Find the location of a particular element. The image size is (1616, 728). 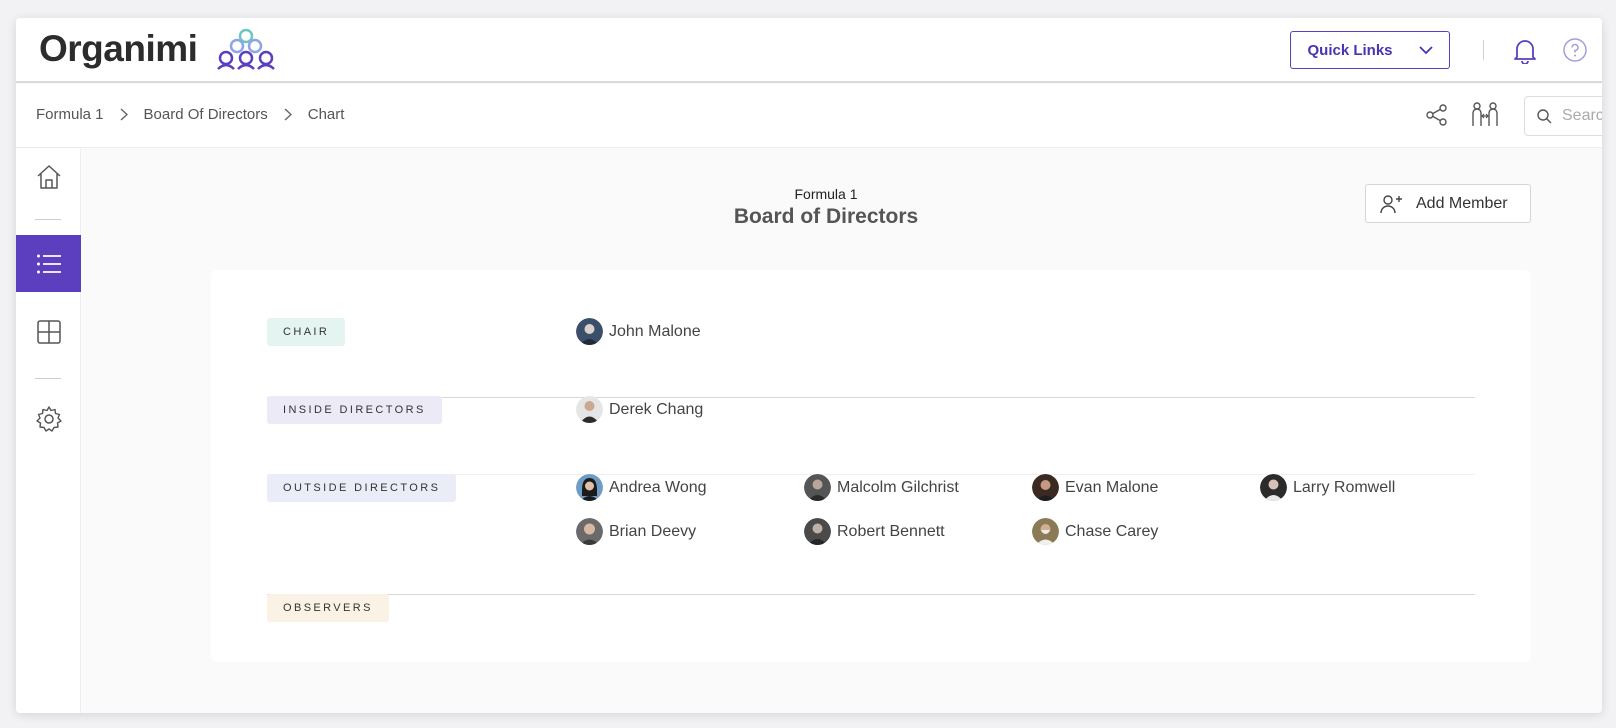

inside-directors-badge: INSIDE DIRECTORS is located at coordinates (354, 410).